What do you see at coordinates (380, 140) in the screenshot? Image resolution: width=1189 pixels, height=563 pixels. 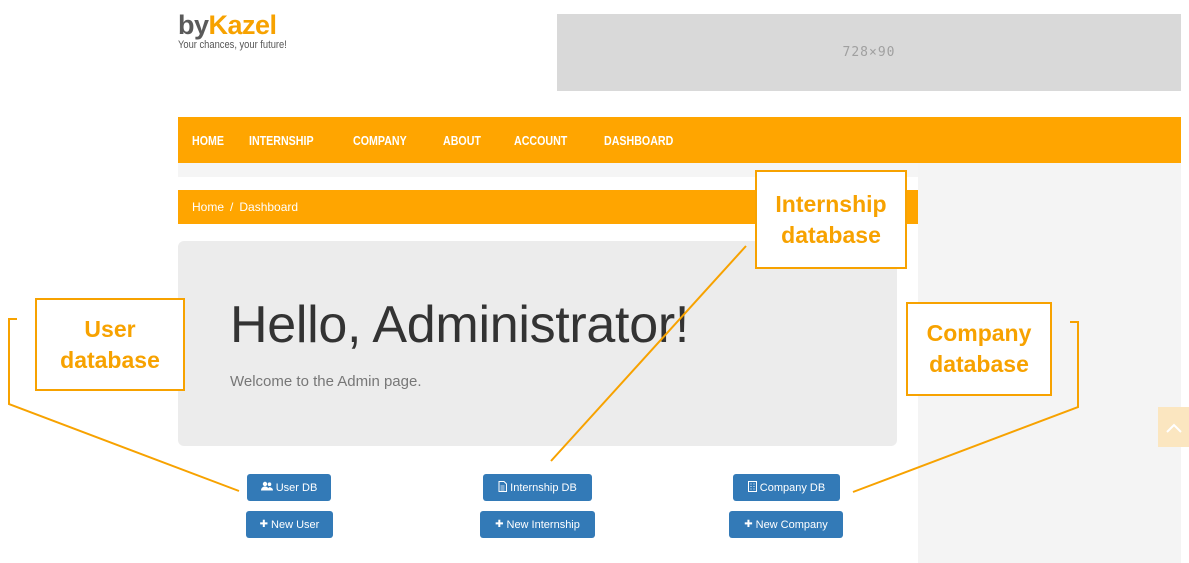 I see `nav-company: COMPANY` at bounding box center [380, 140].